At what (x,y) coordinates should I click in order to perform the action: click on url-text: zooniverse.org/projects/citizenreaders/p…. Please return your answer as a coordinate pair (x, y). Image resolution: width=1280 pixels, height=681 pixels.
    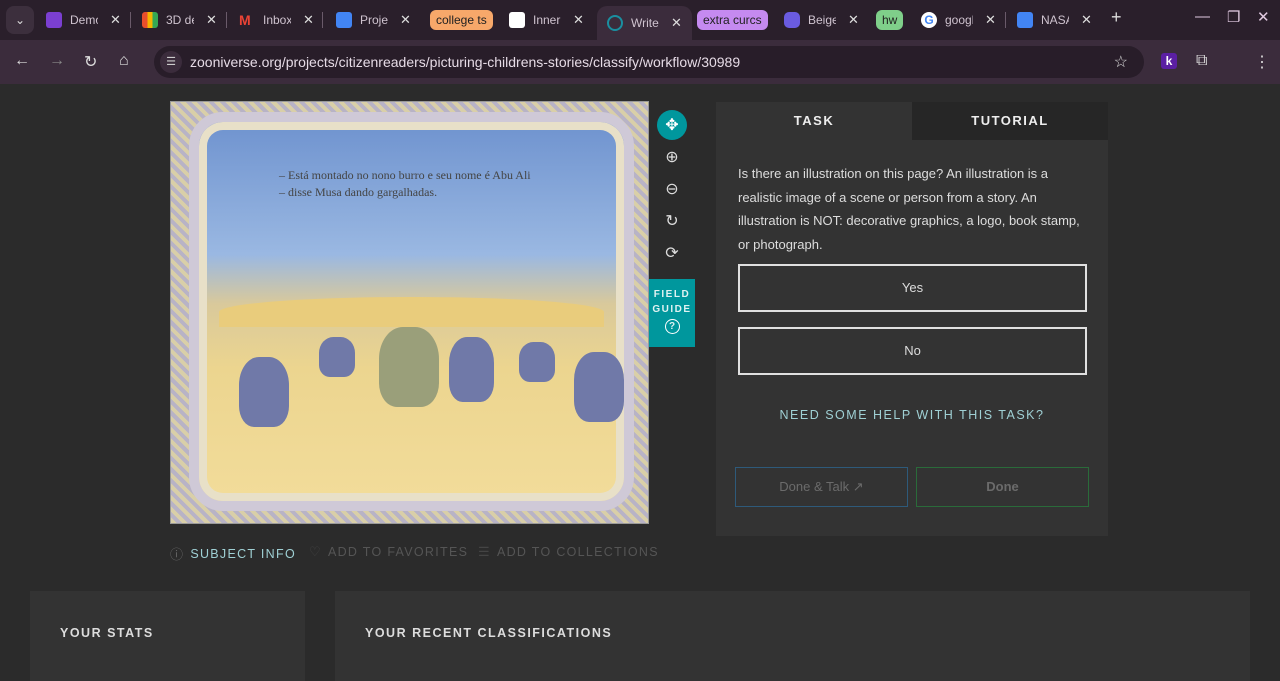
    Looking at the image, I should click on (465, 62).